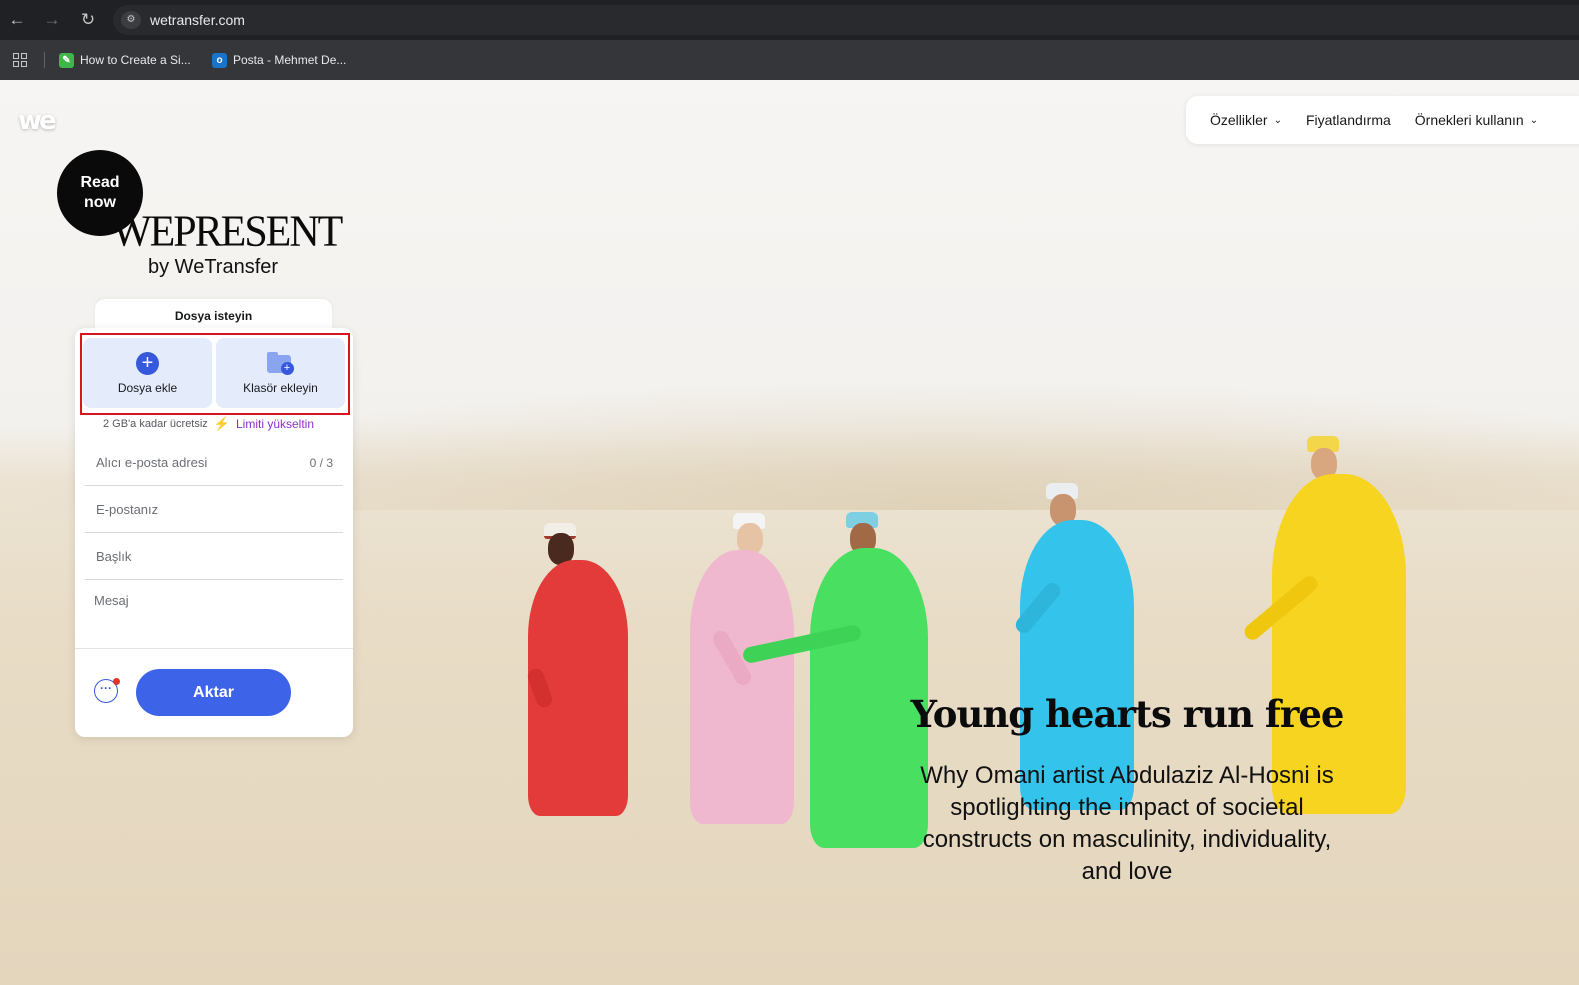 The image size is (1579, 985). Describe the element at coordinates (321, 463) in the screenshot. I see `recipient-count: 0 / 3` at that location.